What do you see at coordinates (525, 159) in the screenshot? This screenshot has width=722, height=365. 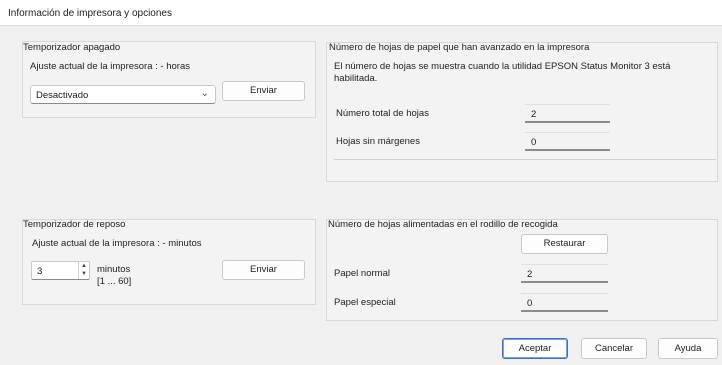 I see `sheets-fed-divider` at bounding box center [525, 159].